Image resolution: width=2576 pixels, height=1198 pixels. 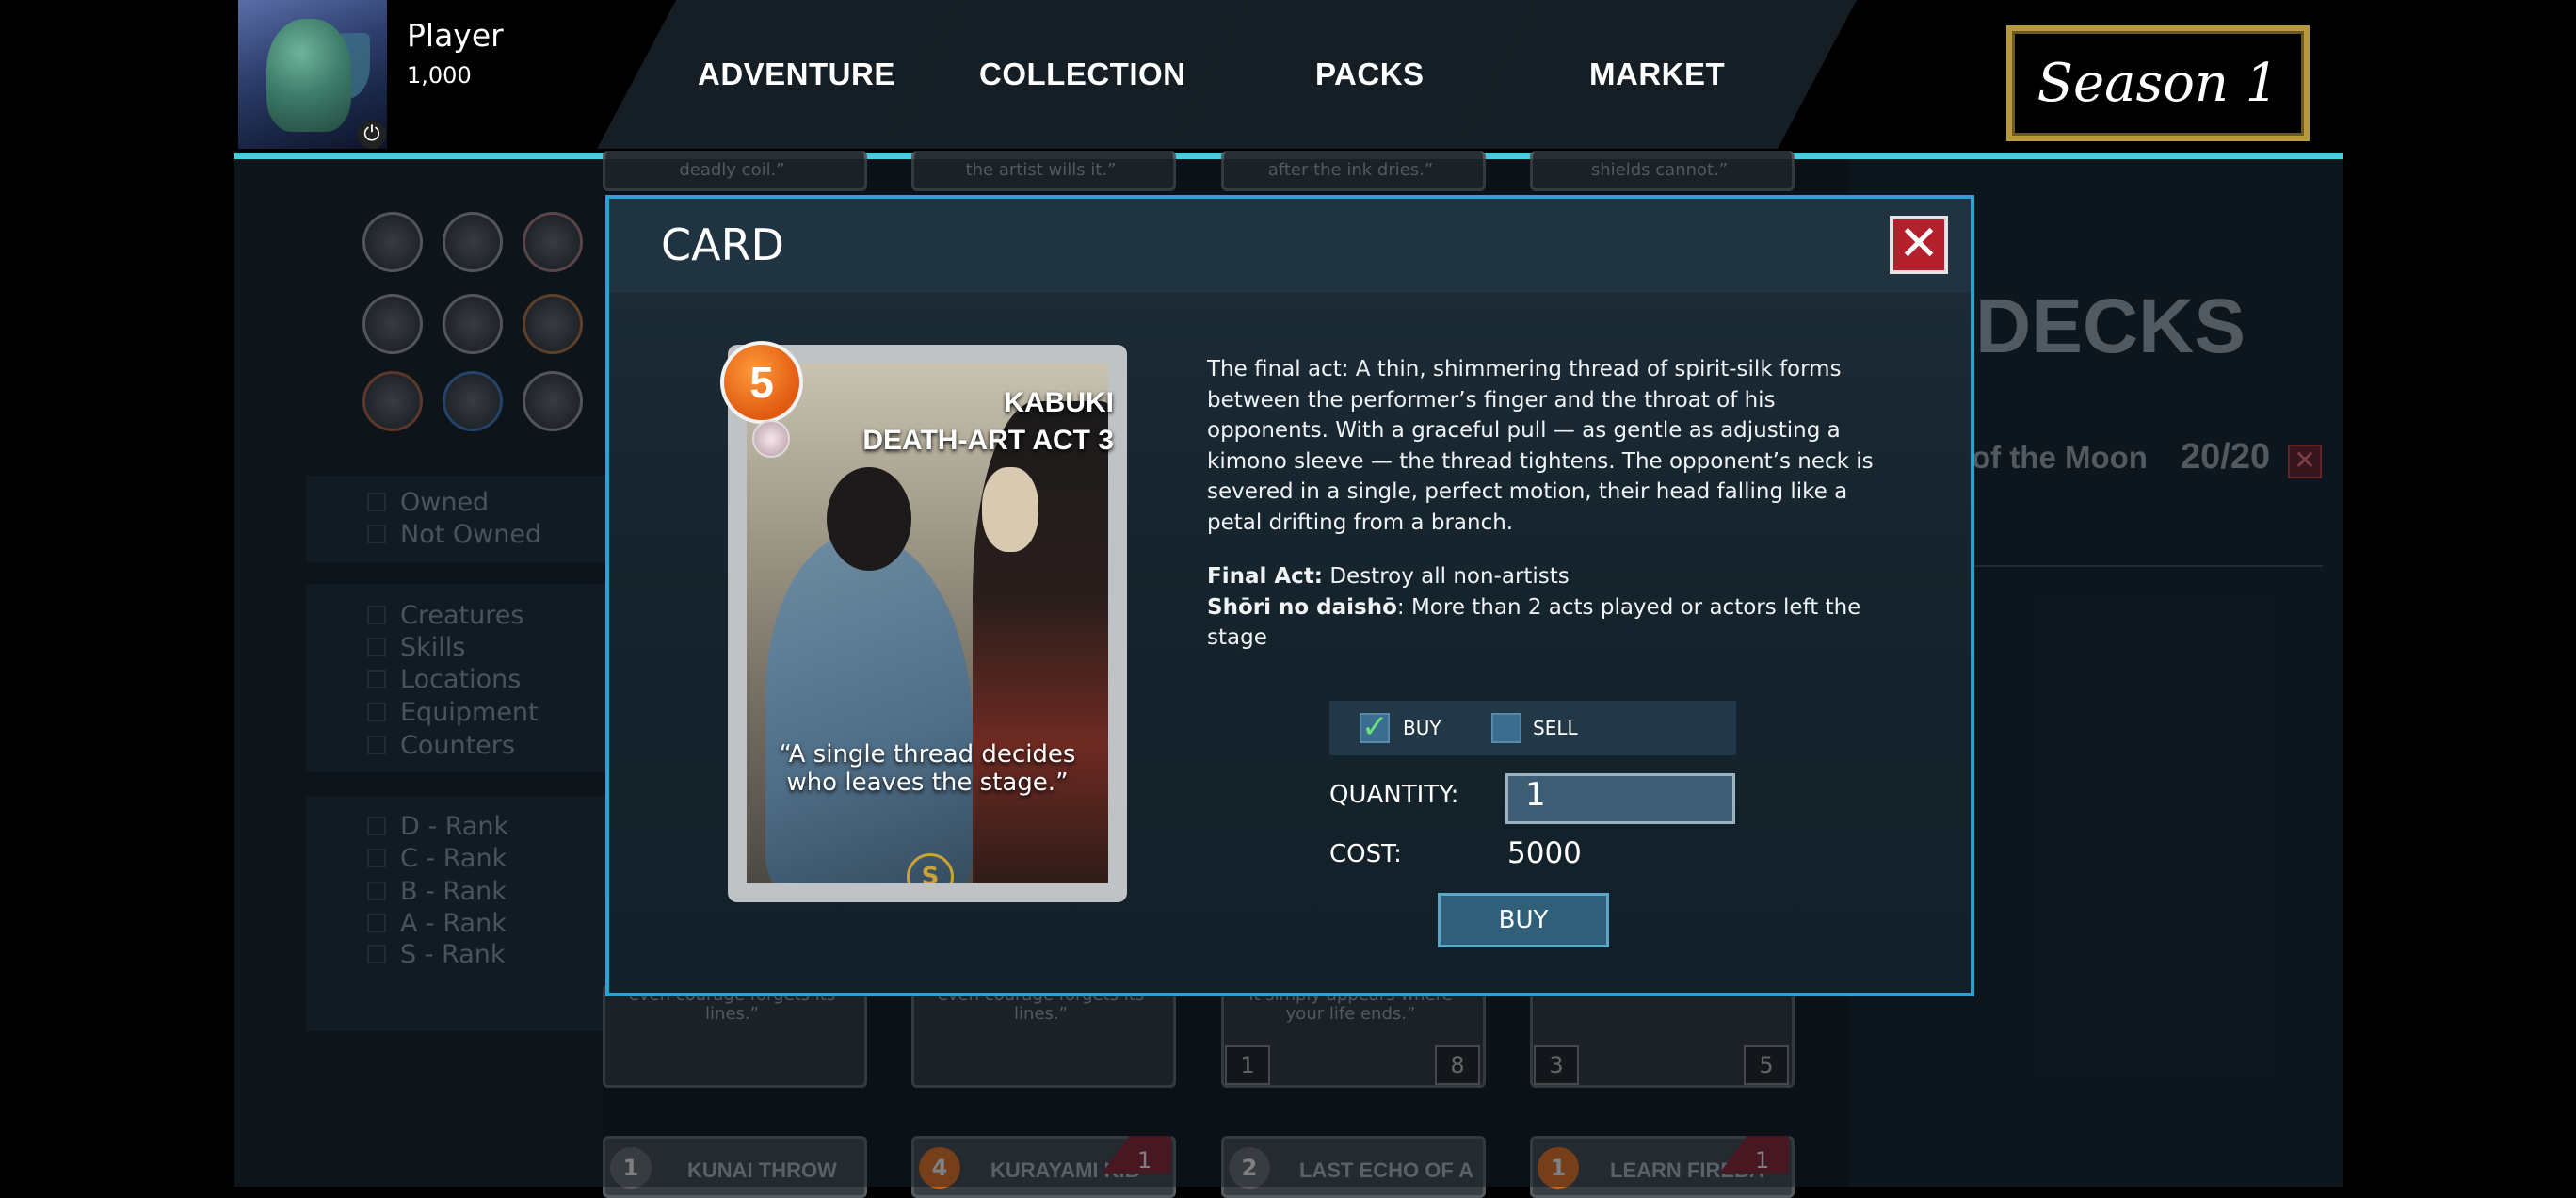 What do you see at coordinates (308, 75) in the screenshot?
I see `avatar-art` at bounding box center [308, 75].